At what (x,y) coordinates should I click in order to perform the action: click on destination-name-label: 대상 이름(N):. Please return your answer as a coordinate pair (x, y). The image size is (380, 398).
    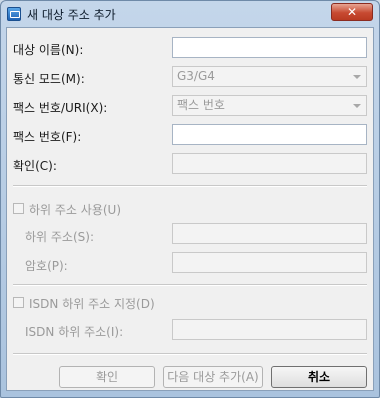
    Looking at the image, I should click on (48, 50).